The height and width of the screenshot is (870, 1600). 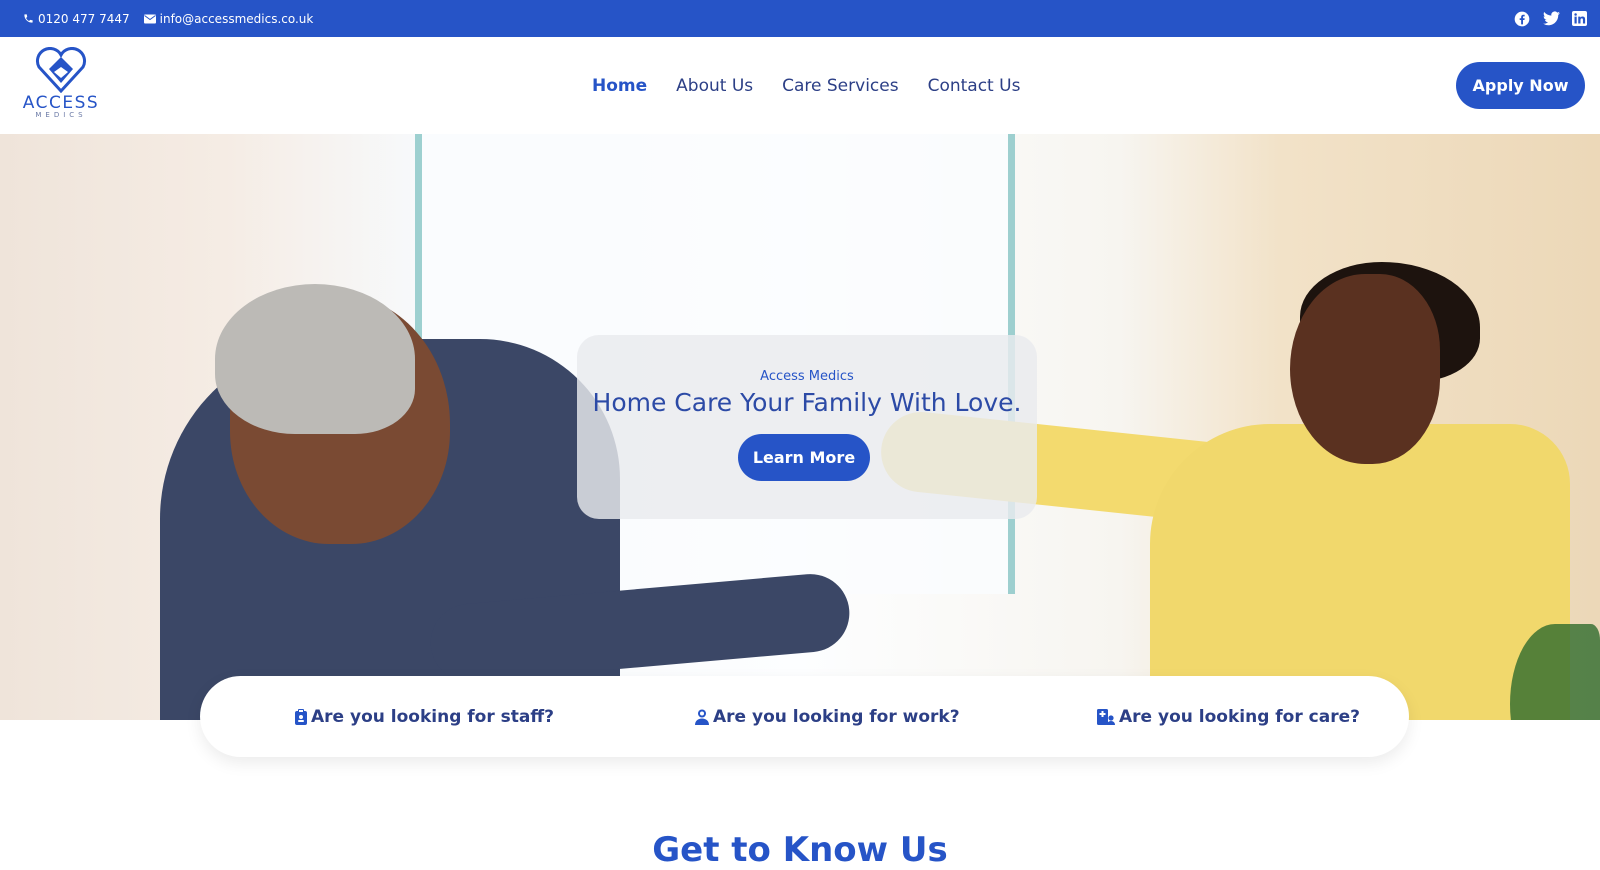 I want to click on user-icon, so click(x=702, y=717).